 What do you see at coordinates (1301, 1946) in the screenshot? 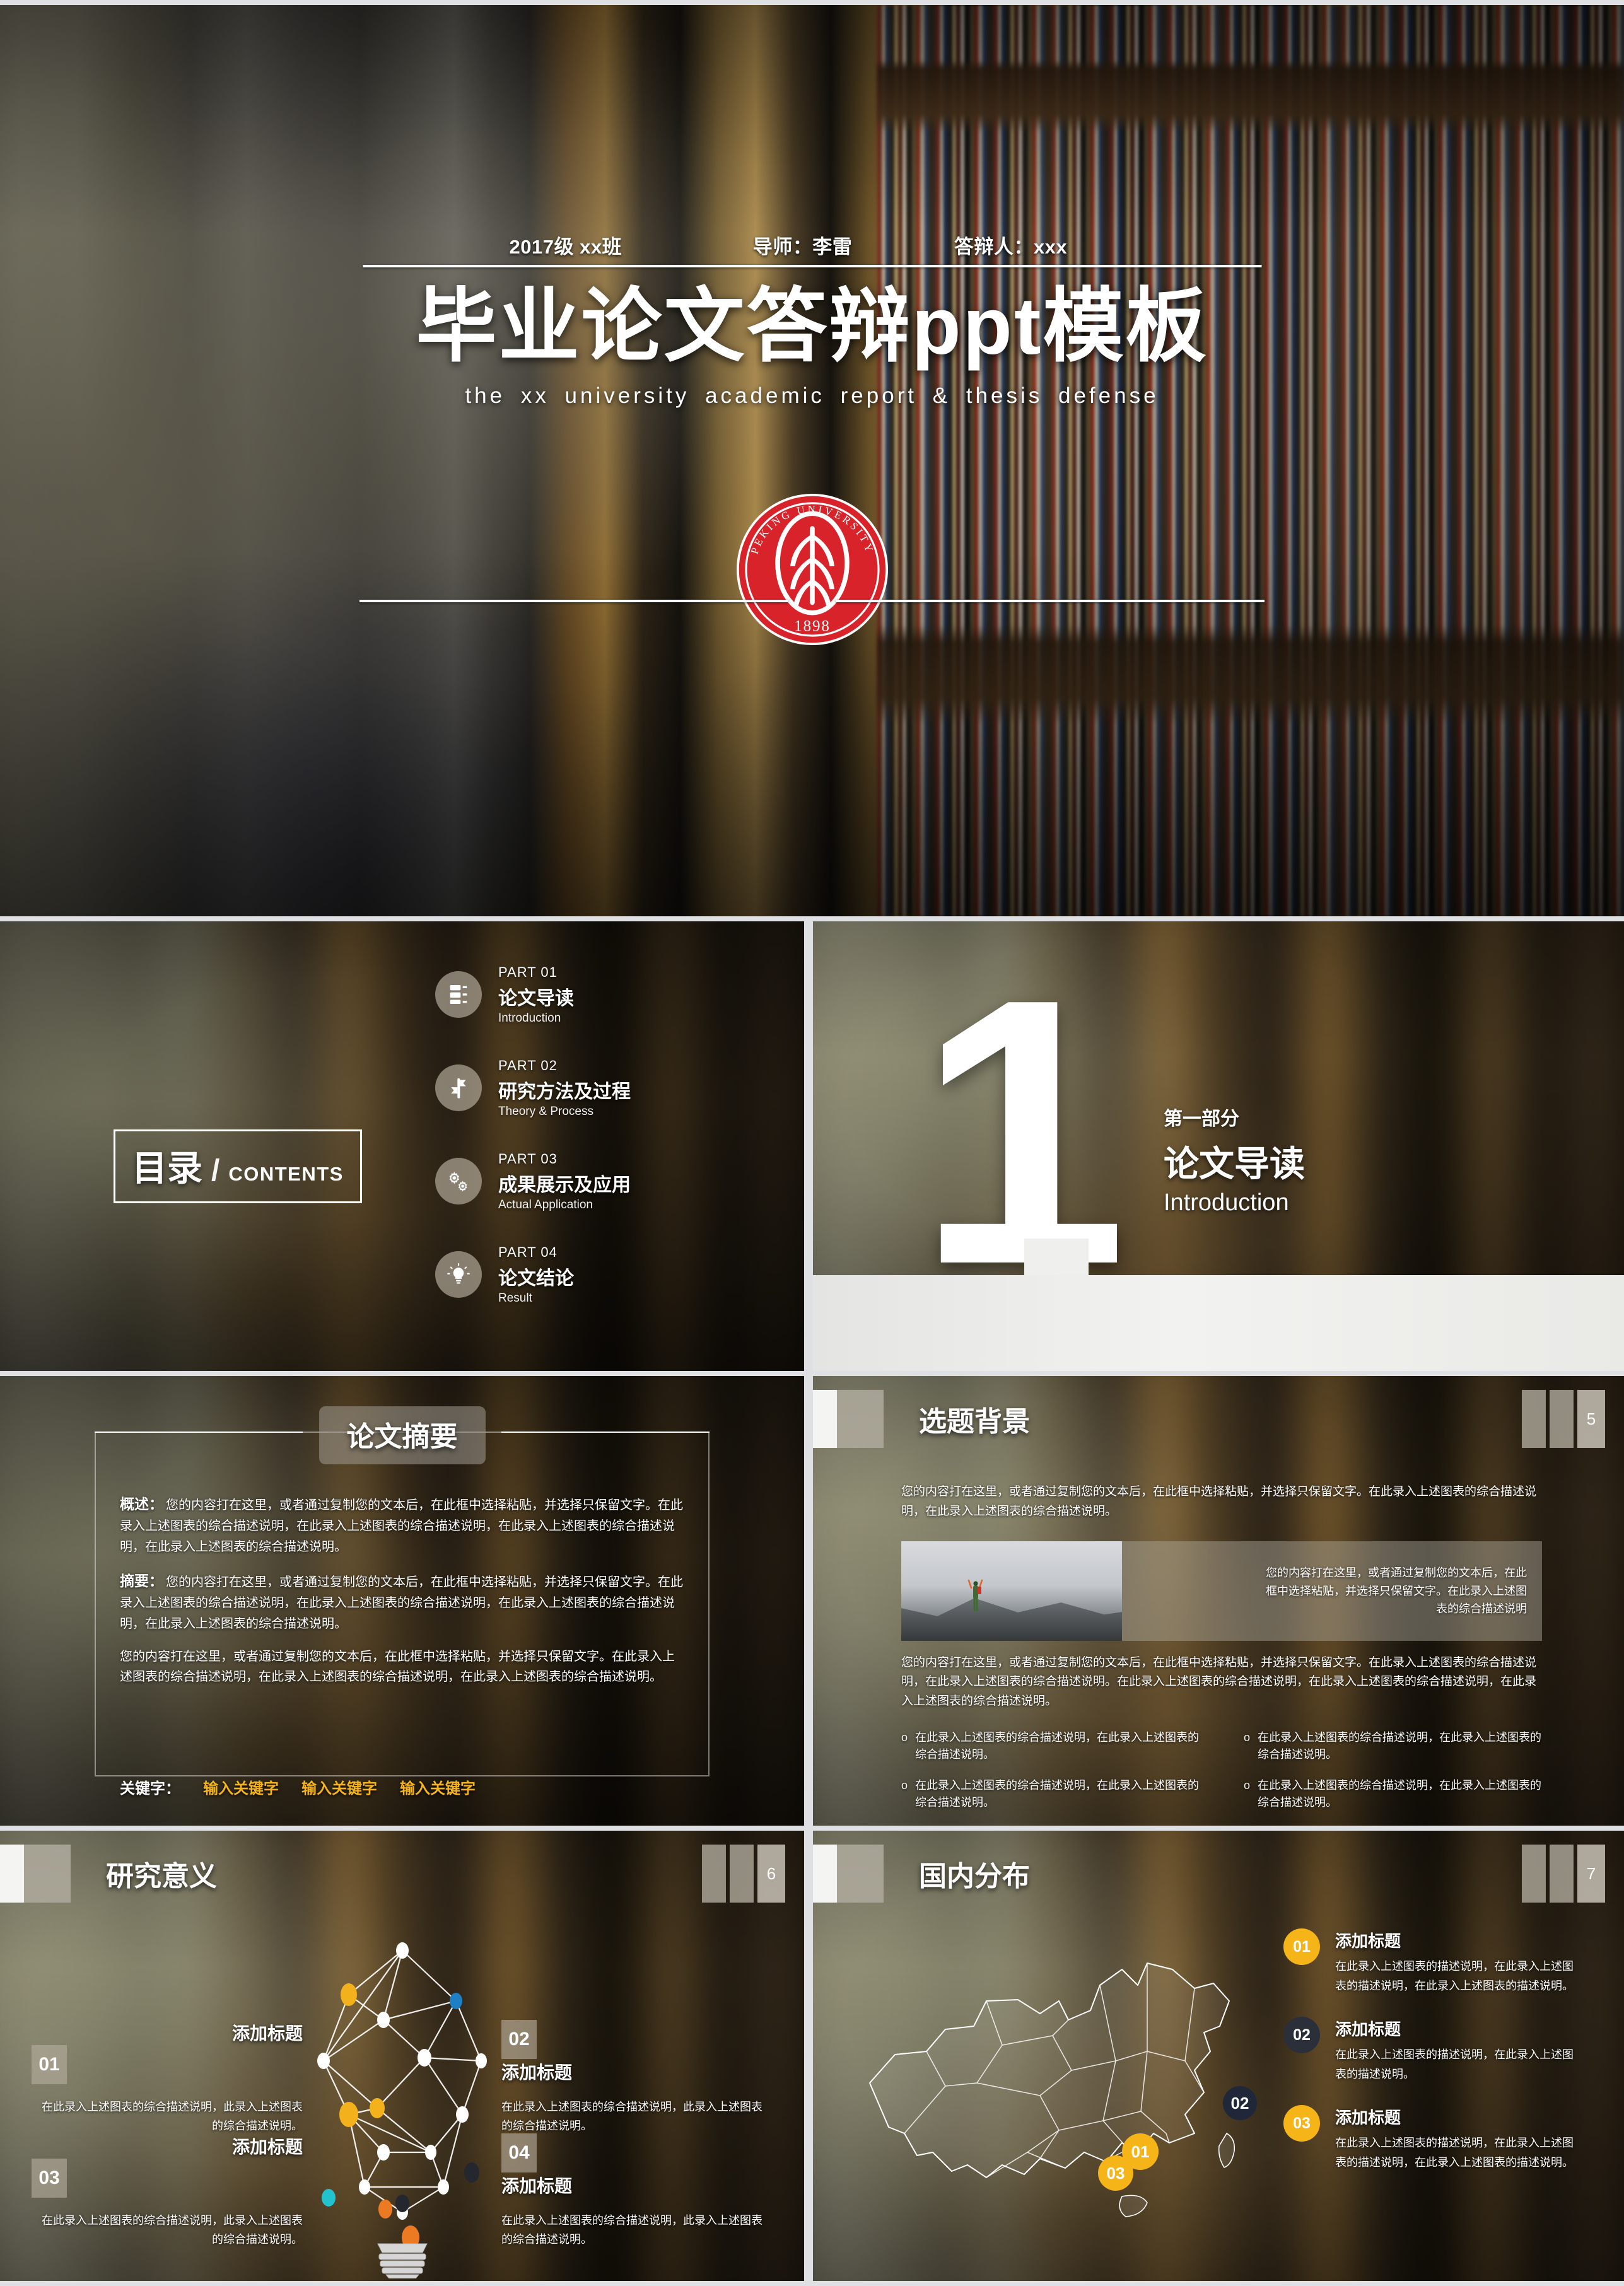
I see `distribution-badge-01: 01` at bounding box center [1301, 1946].